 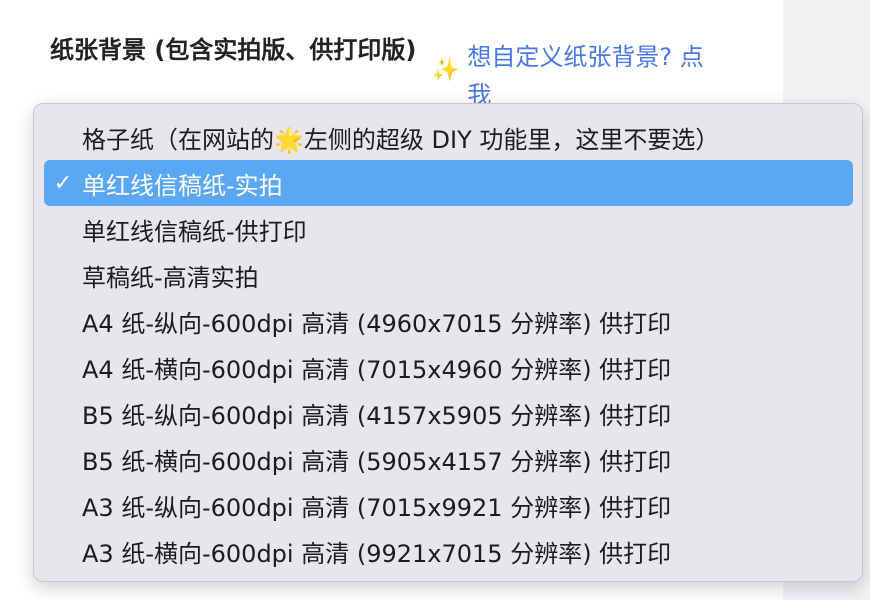 I want to click on option-a4-portrait: A4 纸-纵向-600dpi 高清 (4960x7015 分辨率) 供打印, so click(x=448, y=321).